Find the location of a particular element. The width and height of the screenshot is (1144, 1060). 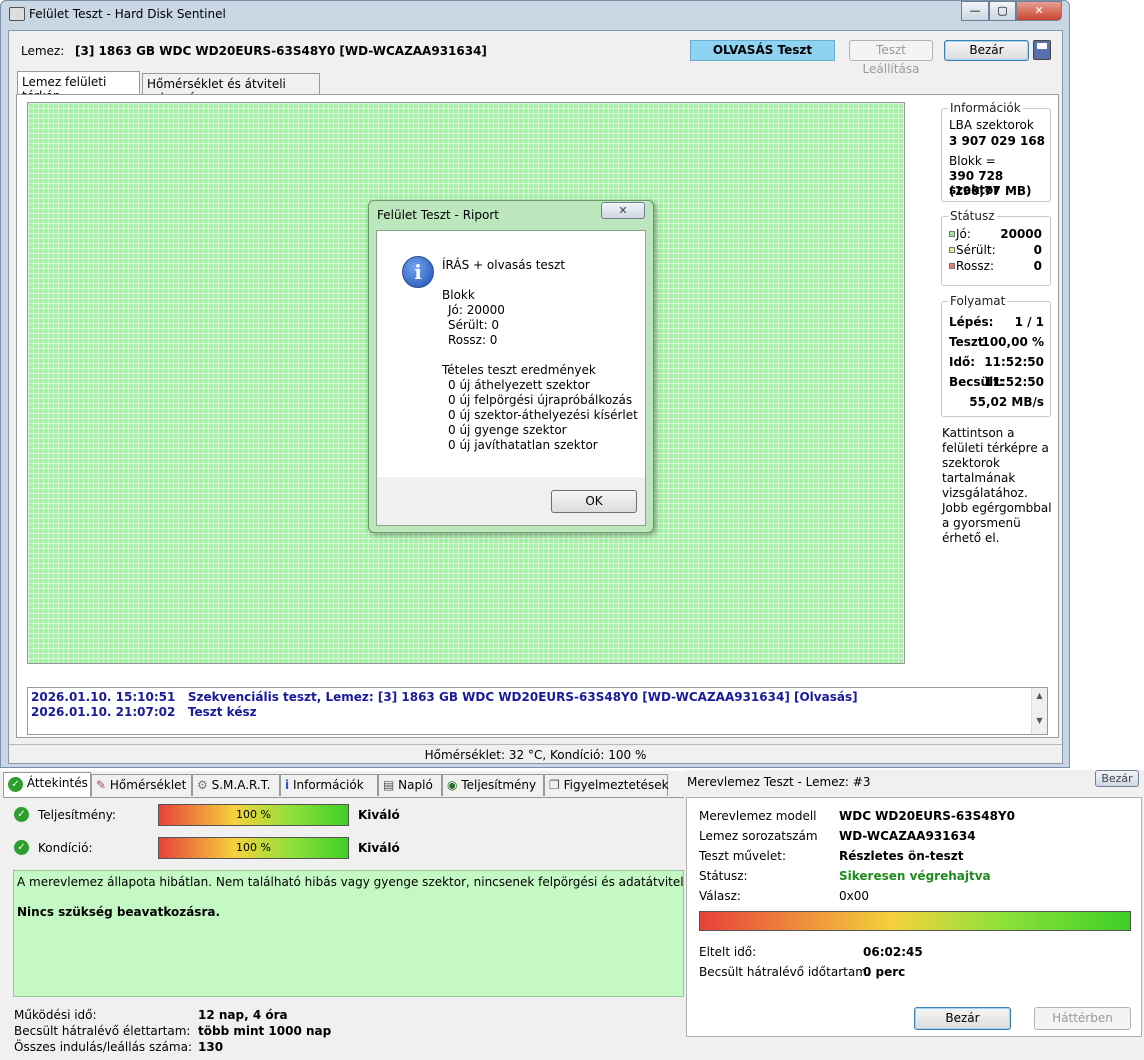

report-heading: ÍRÁS + olvasás teszt is located at coordinates (504, 265).